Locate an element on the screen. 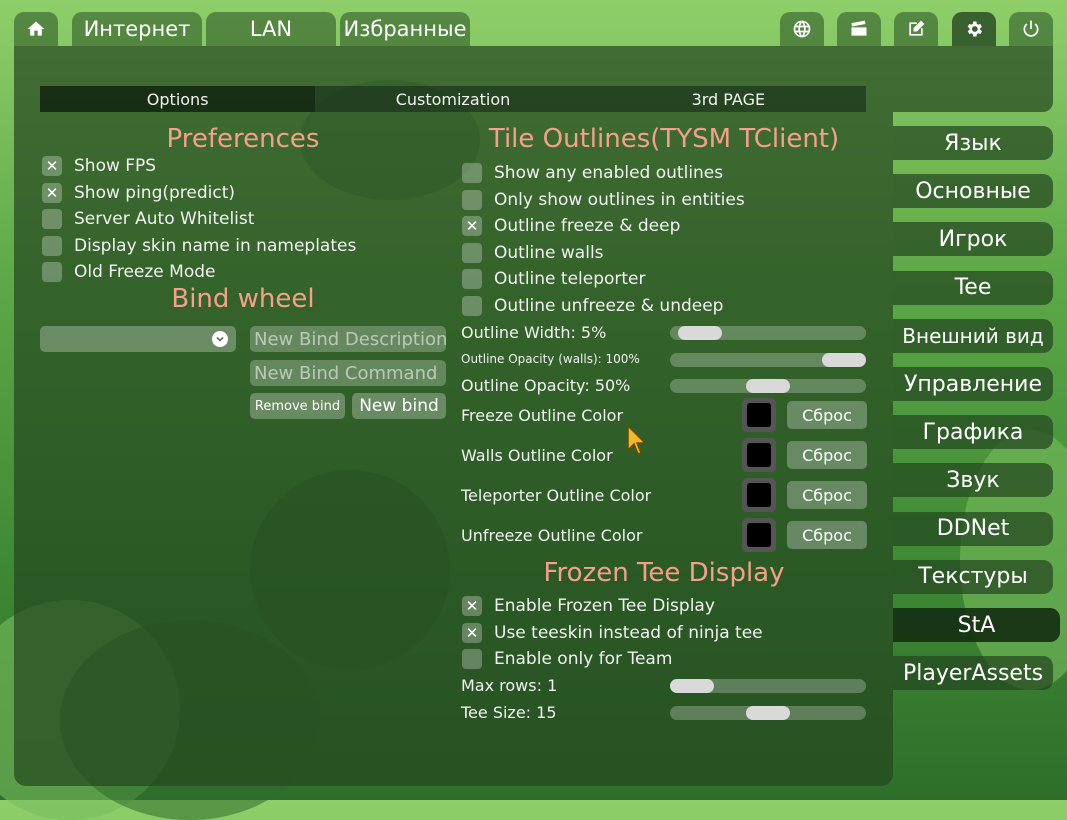 The height and width of the screenshot is (820, 1067). side-menu-item: Звук is located at coordinates (973, 480).